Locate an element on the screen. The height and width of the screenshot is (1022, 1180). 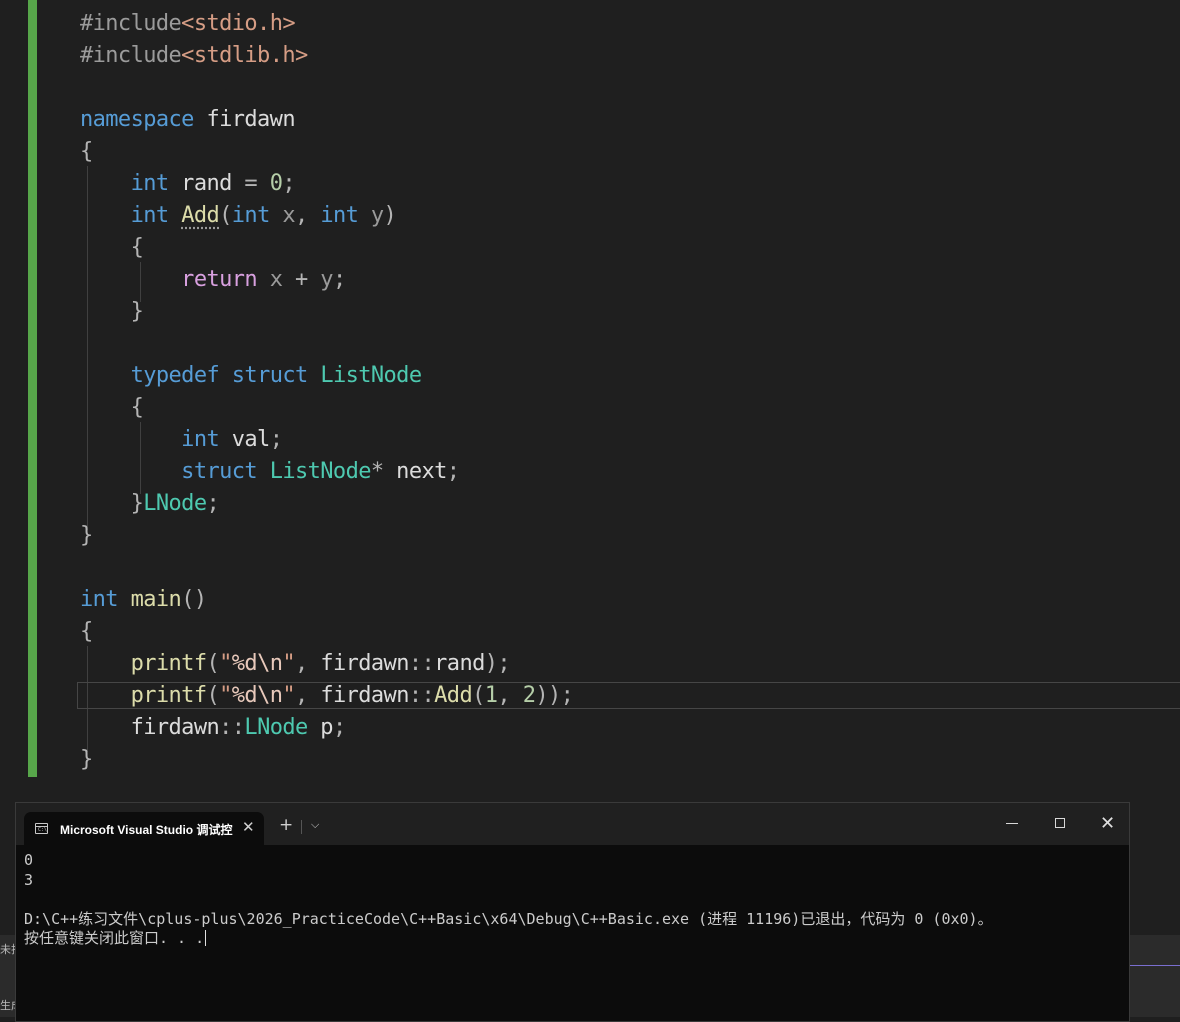
code-line: printf("%d\n", firdawn::rand); is located at coordinates (295, 664).